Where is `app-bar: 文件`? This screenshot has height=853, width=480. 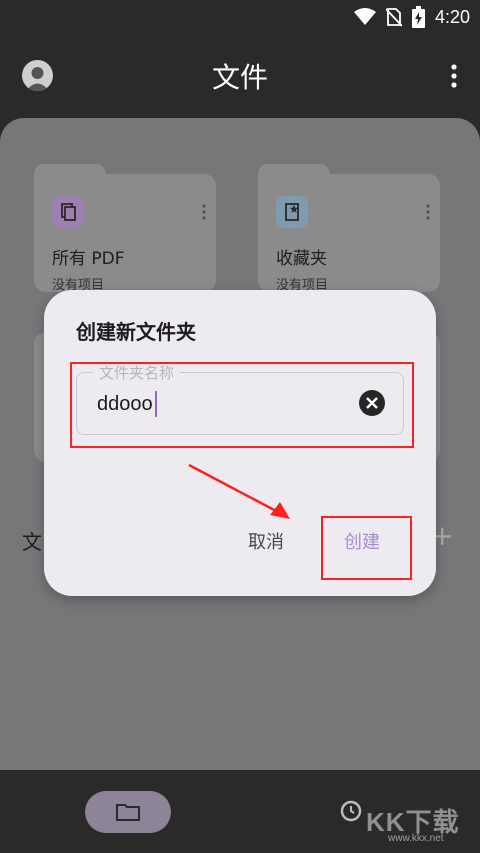
app-bar: 文件 is located at coordinates (240, 76).